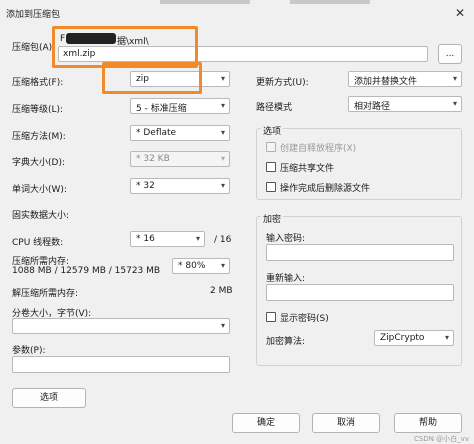 The width and height of the screenshot is (474, 444). I want to click on update-label: 更新方式(U):, so click(282, 83).